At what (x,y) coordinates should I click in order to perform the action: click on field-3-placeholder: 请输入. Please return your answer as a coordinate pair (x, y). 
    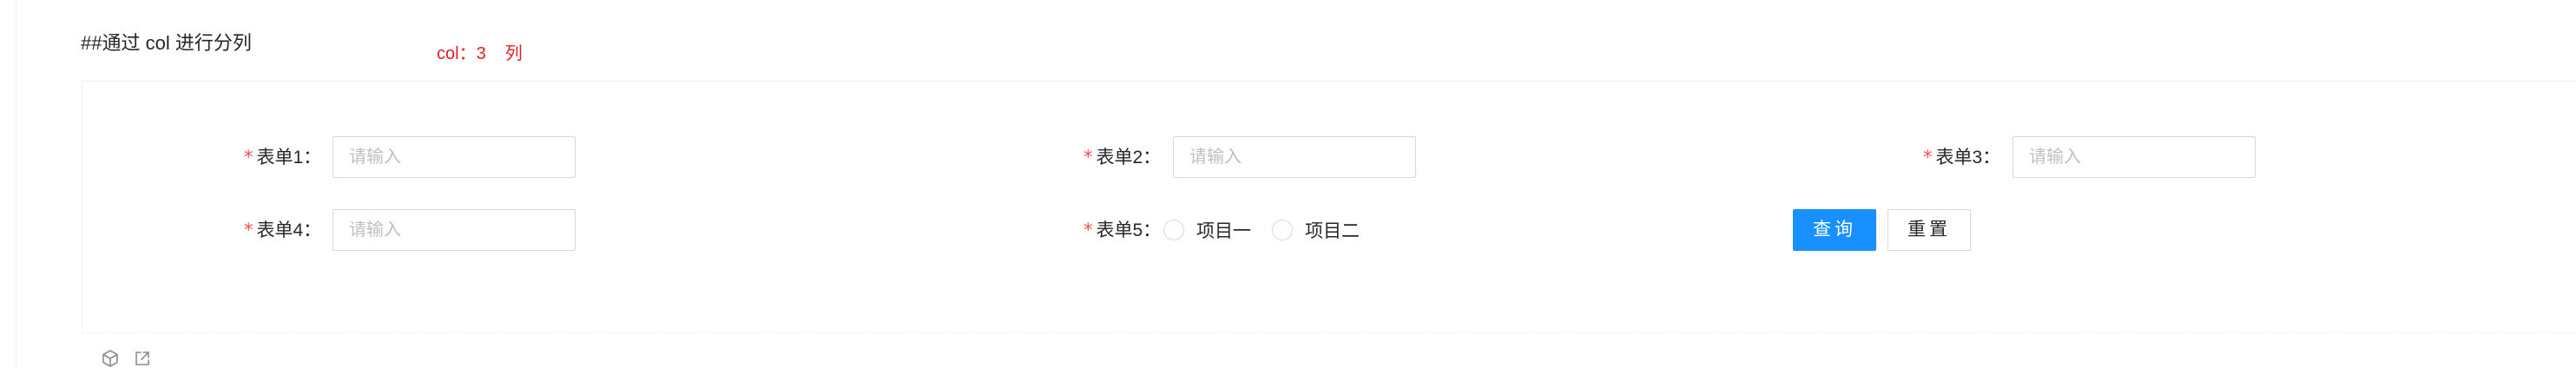
    Looking at the image, I should click on (2055, 157).